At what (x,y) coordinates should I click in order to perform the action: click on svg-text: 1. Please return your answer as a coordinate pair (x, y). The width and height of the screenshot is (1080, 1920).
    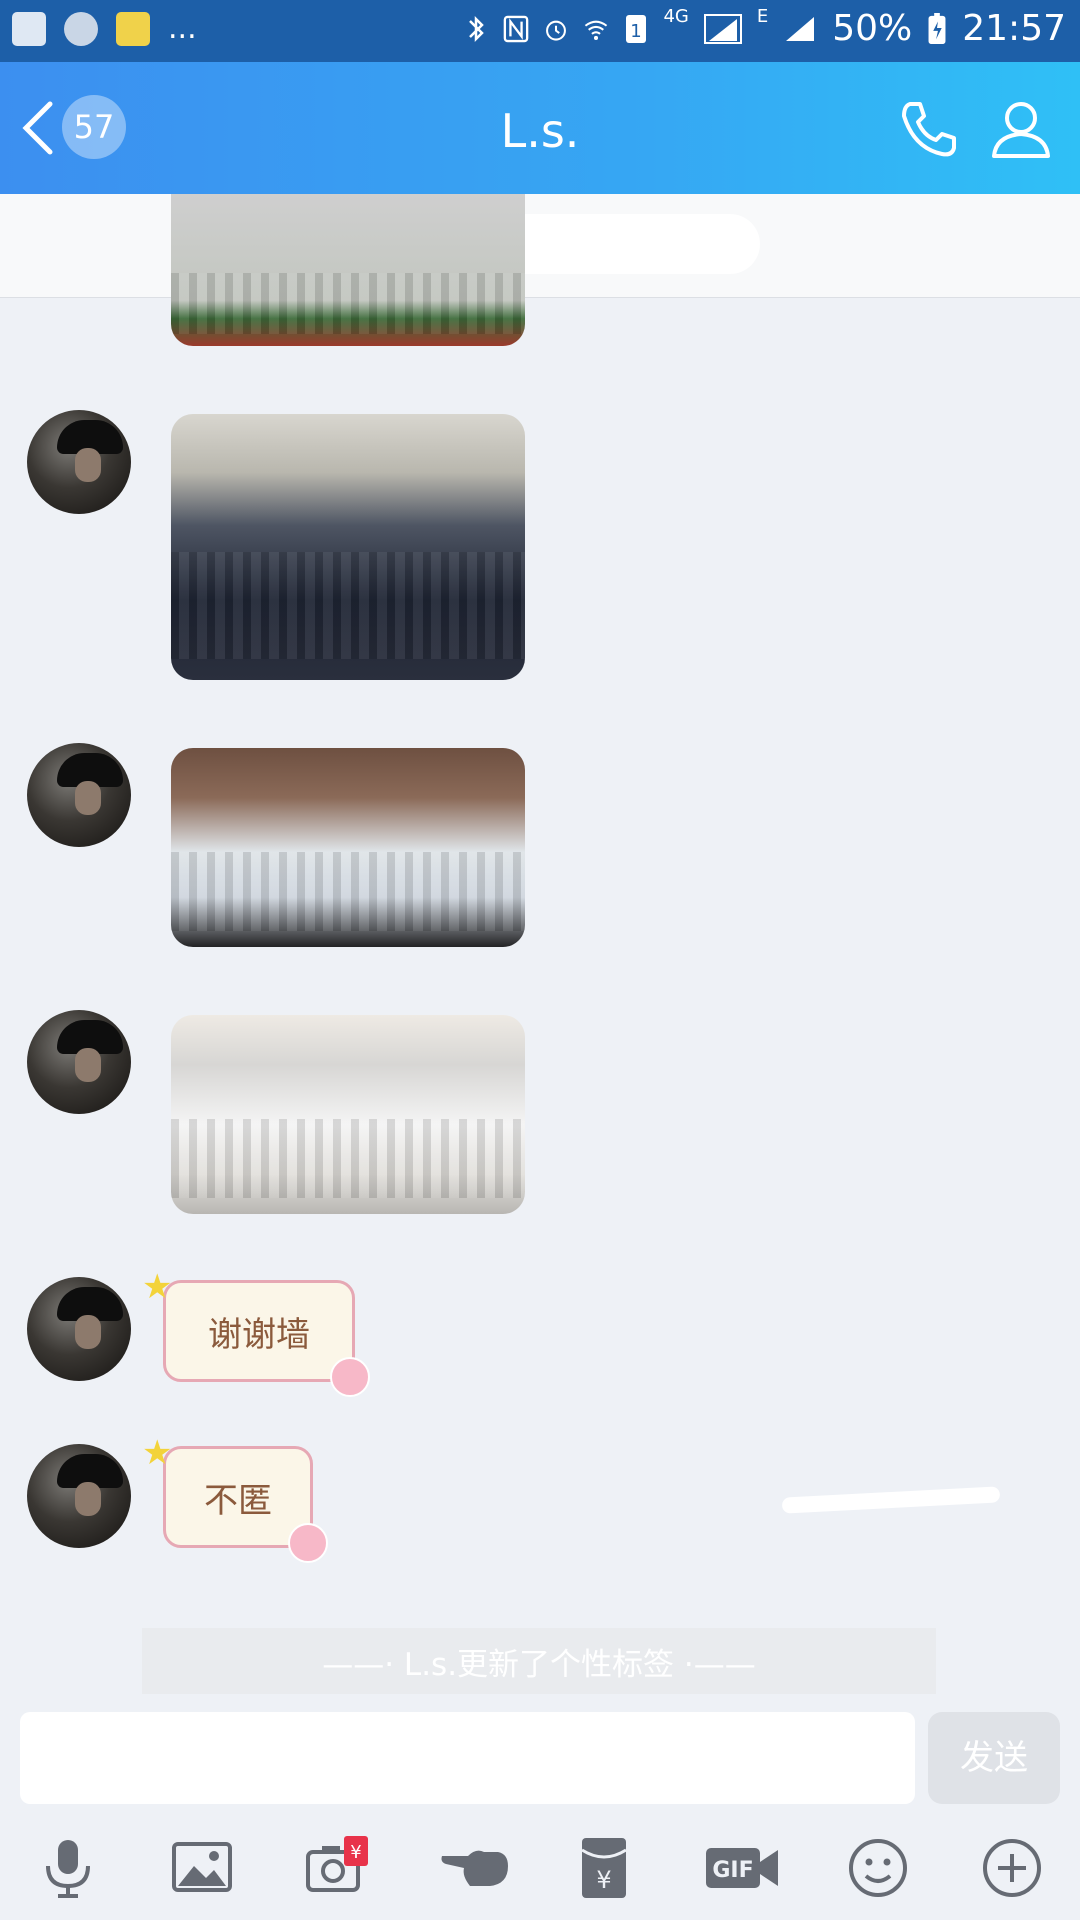
    Looking at the image, I should click on (636, 31).